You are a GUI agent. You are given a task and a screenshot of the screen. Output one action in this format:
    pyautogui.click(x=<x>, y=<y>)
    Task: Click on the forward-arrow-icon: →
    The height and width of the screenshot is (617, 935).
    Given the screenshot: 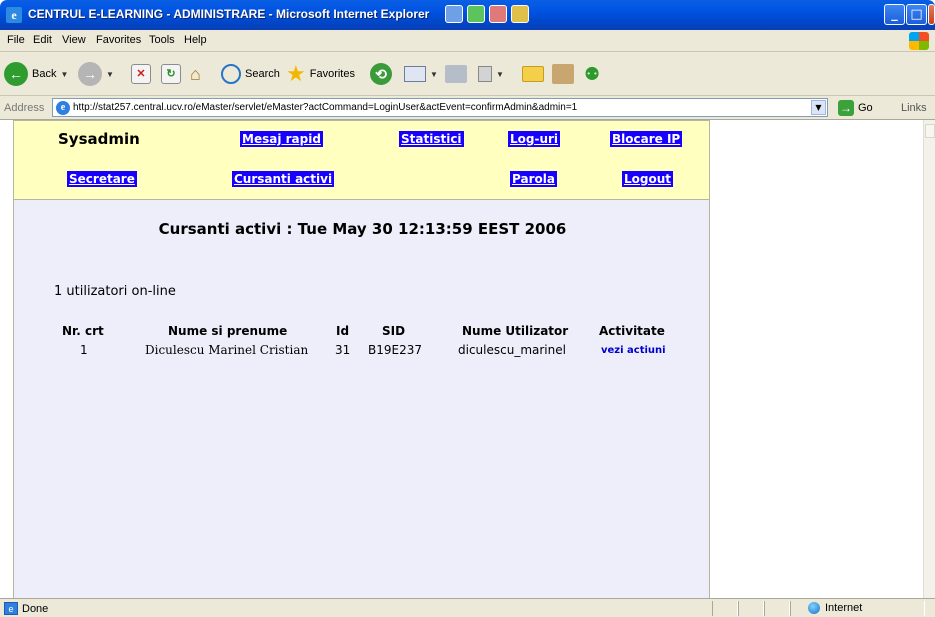 What is the action you would take?
    pyautogui.click(x=90, y=74)
    